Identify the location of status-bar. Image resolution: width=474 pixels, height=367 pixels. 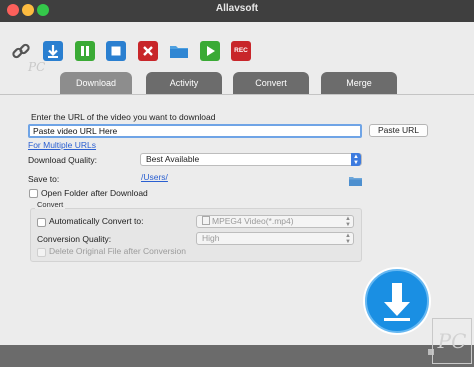
(237, 356).